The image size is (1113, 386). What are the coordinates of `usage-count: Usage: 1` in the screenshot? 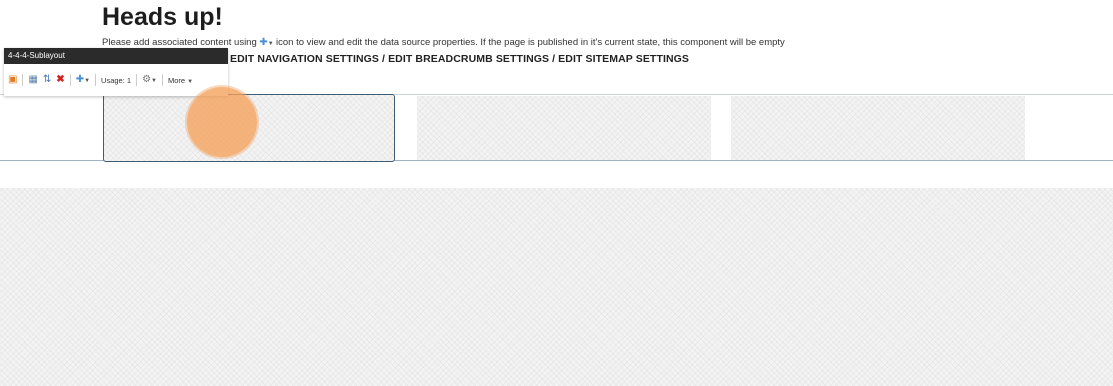 It's located at (116, 80).